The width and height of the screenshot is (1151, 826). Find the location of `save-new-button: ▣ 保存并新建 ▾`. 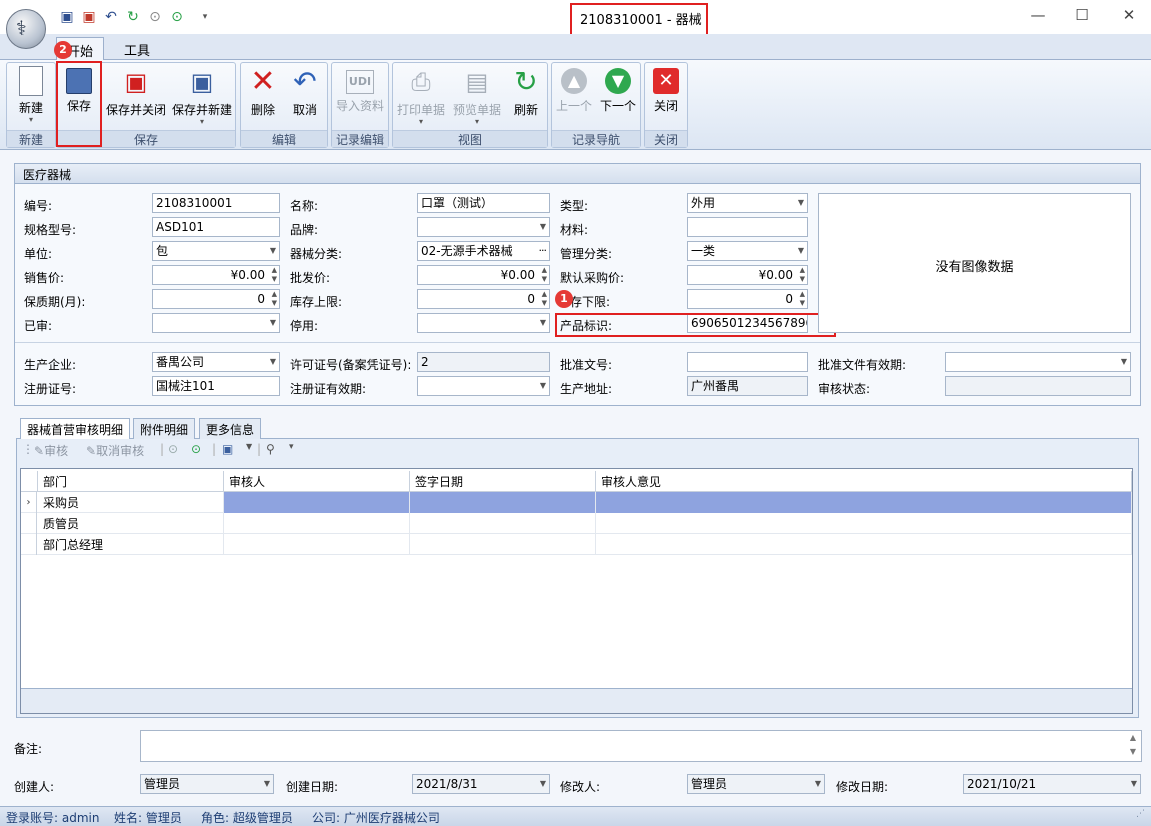

save-new-button: ▣ 保存并新建 ▾ is located at coordinates (202, 95).